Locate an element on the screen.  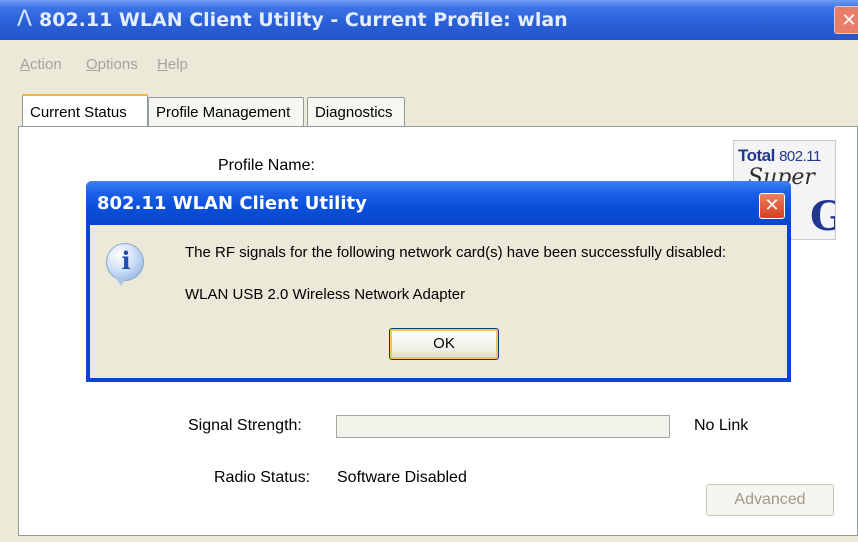
information-icon-tail is located at coordinates (121, 281).